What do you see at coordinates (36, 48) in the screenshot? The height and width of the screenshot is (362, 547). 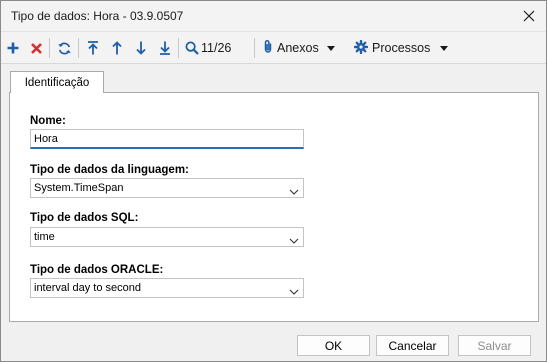 I see `delete-icon` at bounding box center [36, 48].